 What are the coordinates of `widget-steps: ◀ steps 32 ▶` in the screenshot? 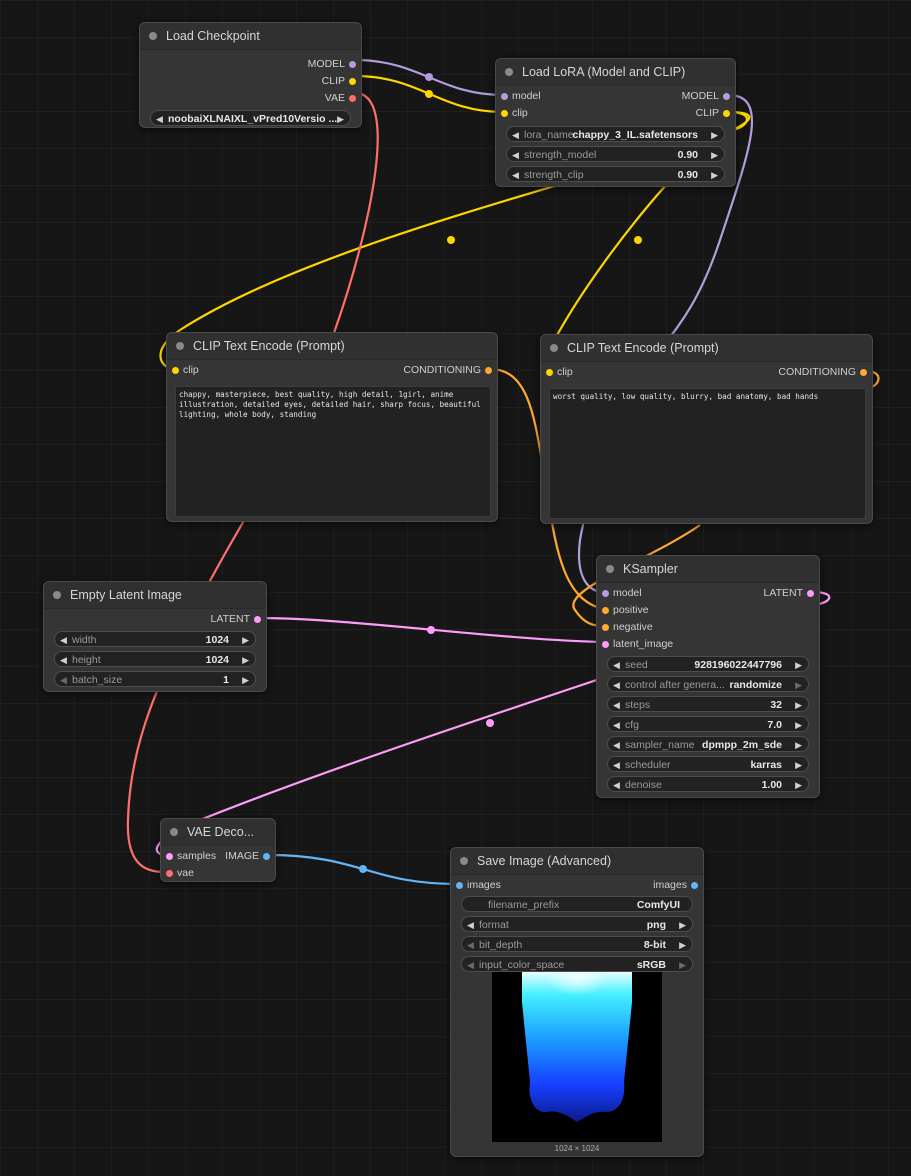 It's located at (708, 704).